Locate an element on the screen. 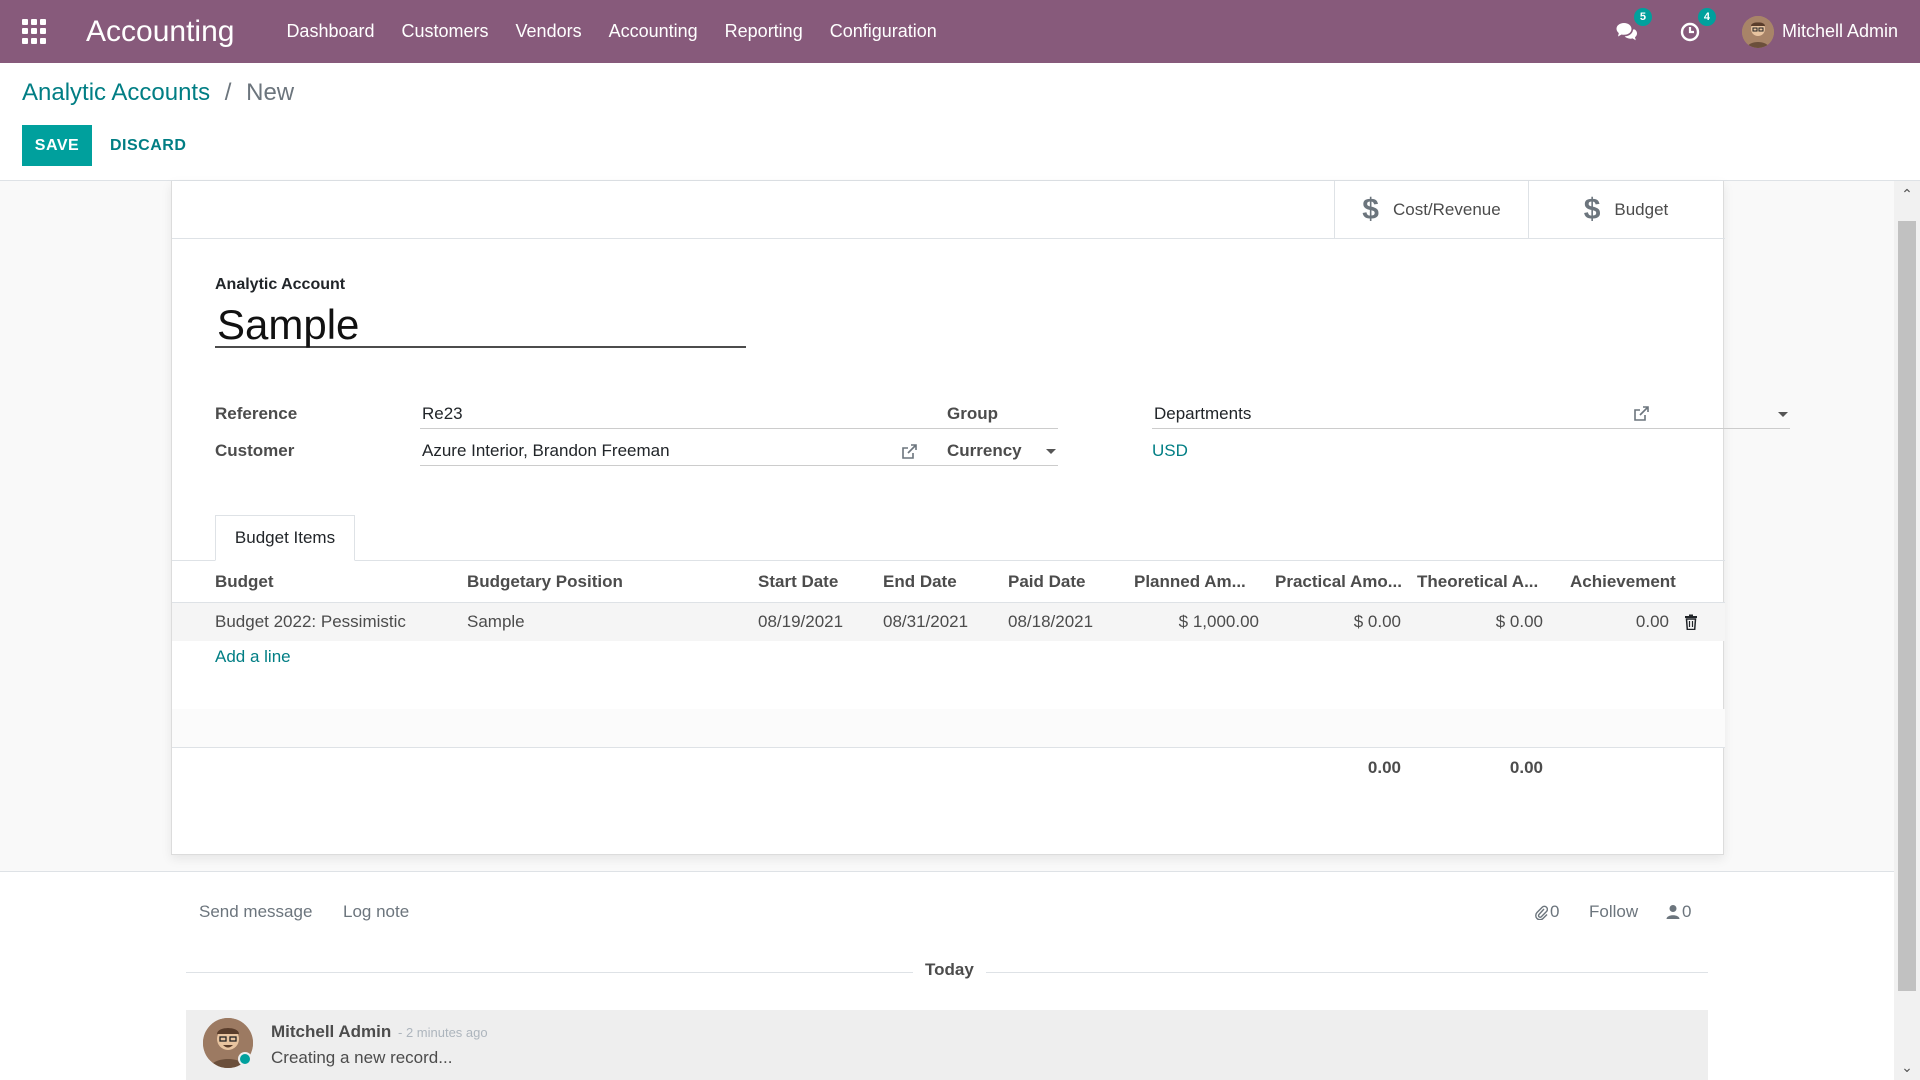 The width and height of the screenshot is (1920, 1080). menu-vendors: Vendors is located at coordinates (549, 31).